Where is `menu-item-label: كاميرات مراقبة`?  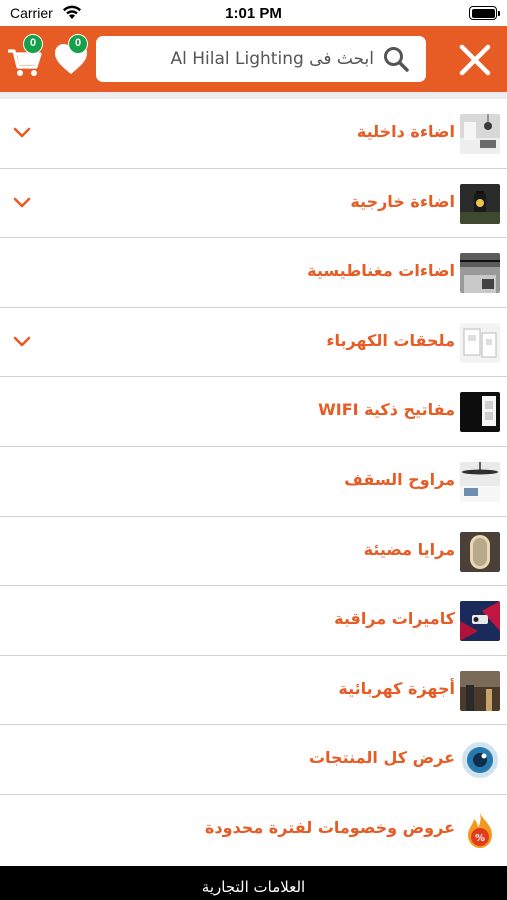 menu-item-label: كاميرات مراقبة is located at coordinates (394, 619).